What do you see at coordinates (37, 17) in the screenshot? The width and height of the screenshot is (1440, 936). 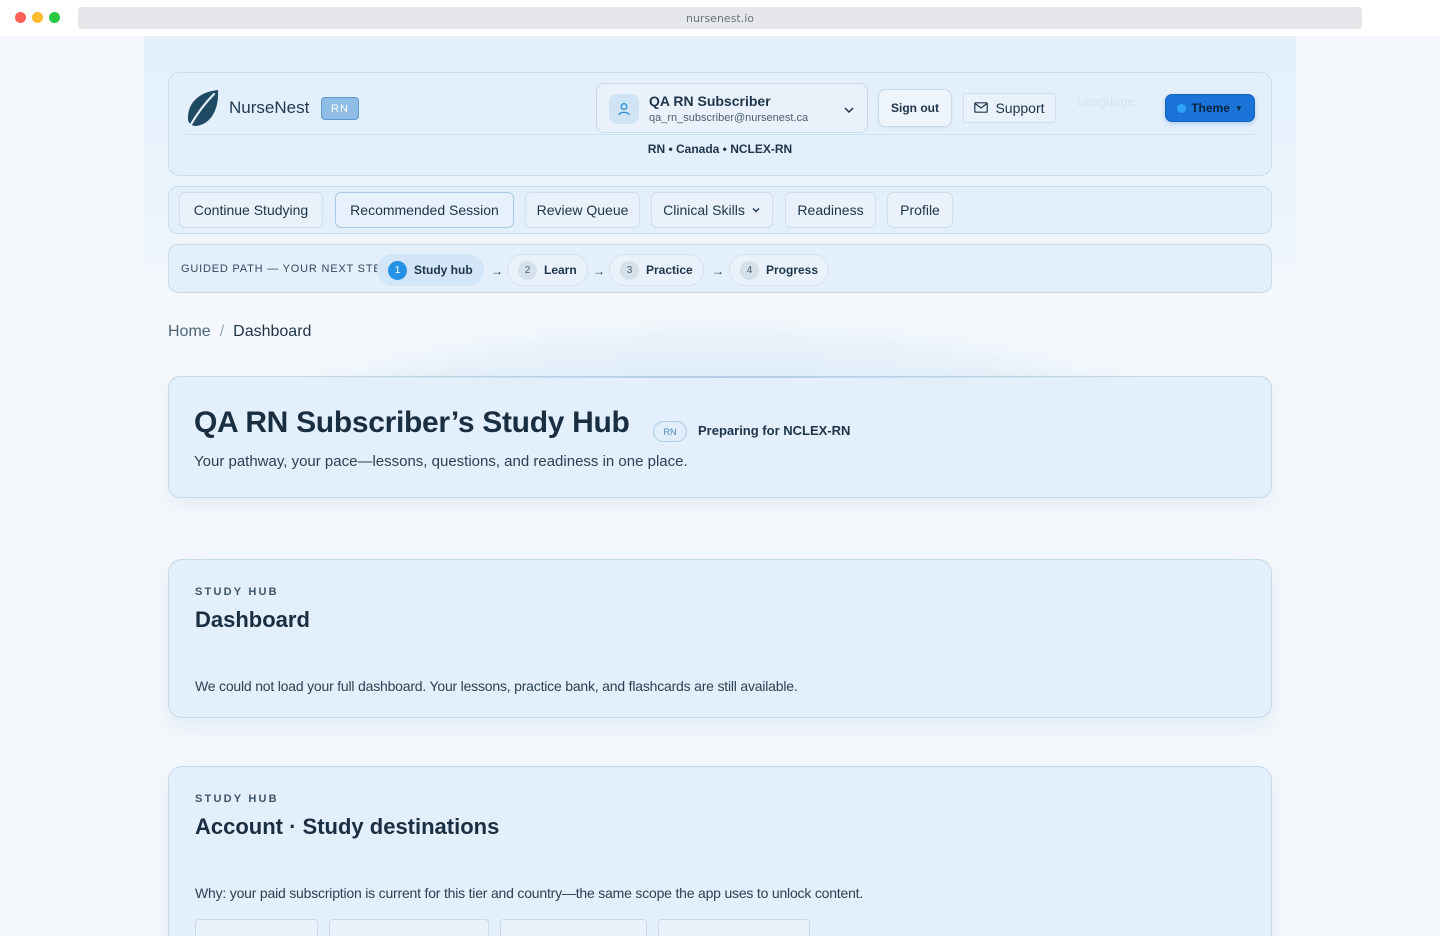 I see `window-minimize-dot` at bounding box center [37, 17].